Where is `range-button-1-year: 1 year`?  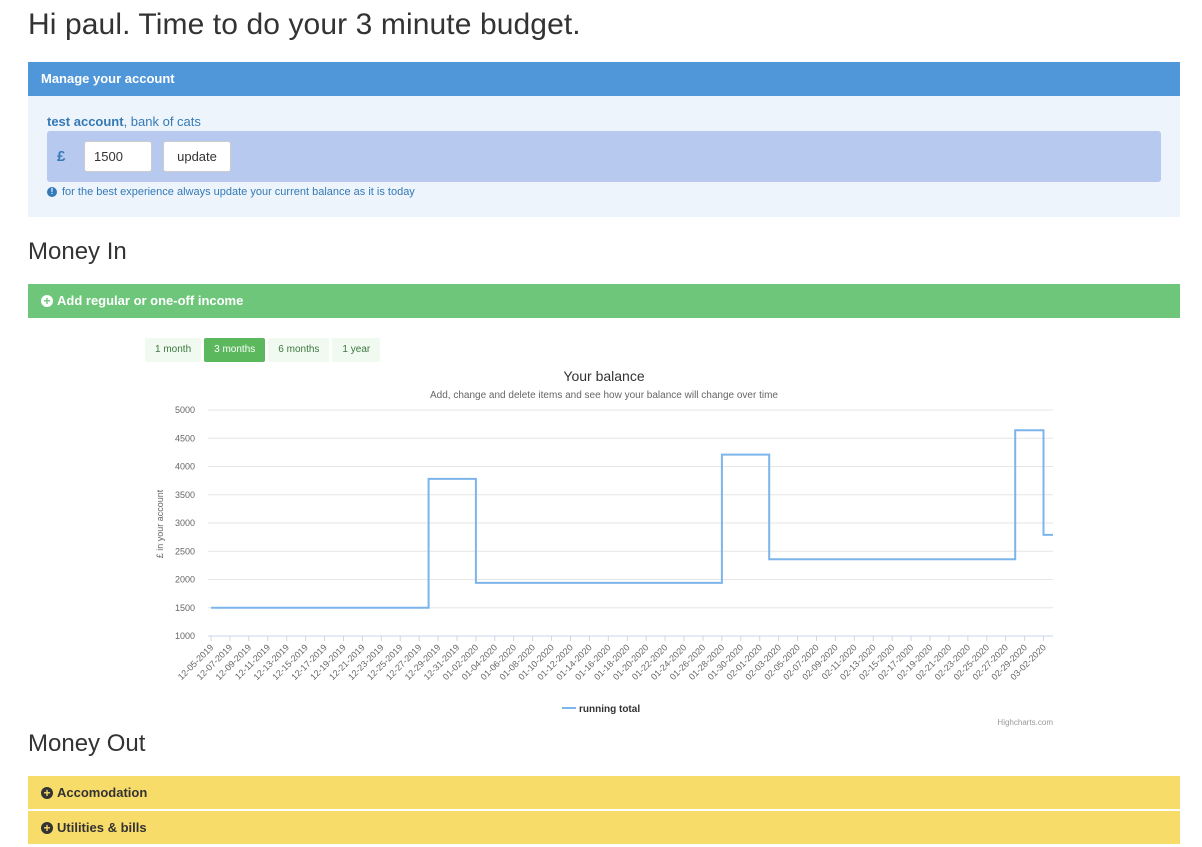
range-button-1-year: 1 year is located at coordinates (356, 350).